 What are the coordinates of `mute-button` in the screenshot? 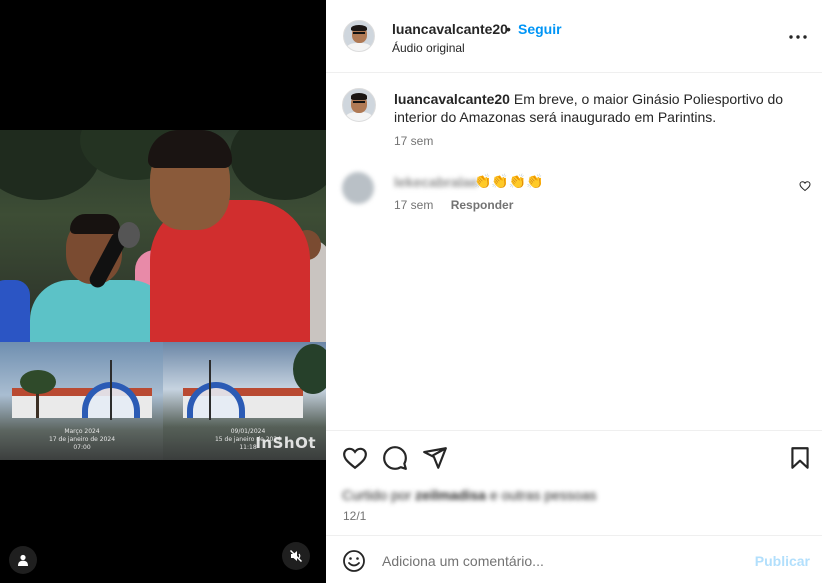 It's located at (296, 556).